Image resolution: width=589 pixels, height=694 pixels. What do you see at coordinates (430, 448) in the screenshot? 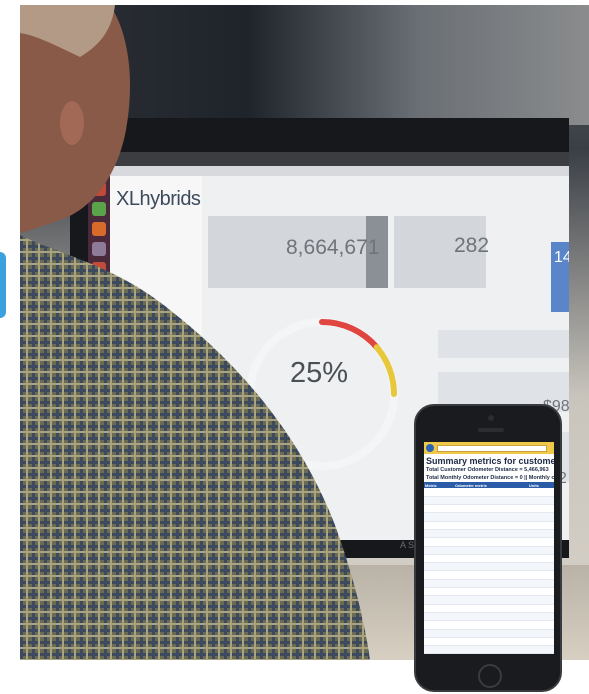
I see `back-icon` at bounding box center [430, 448].